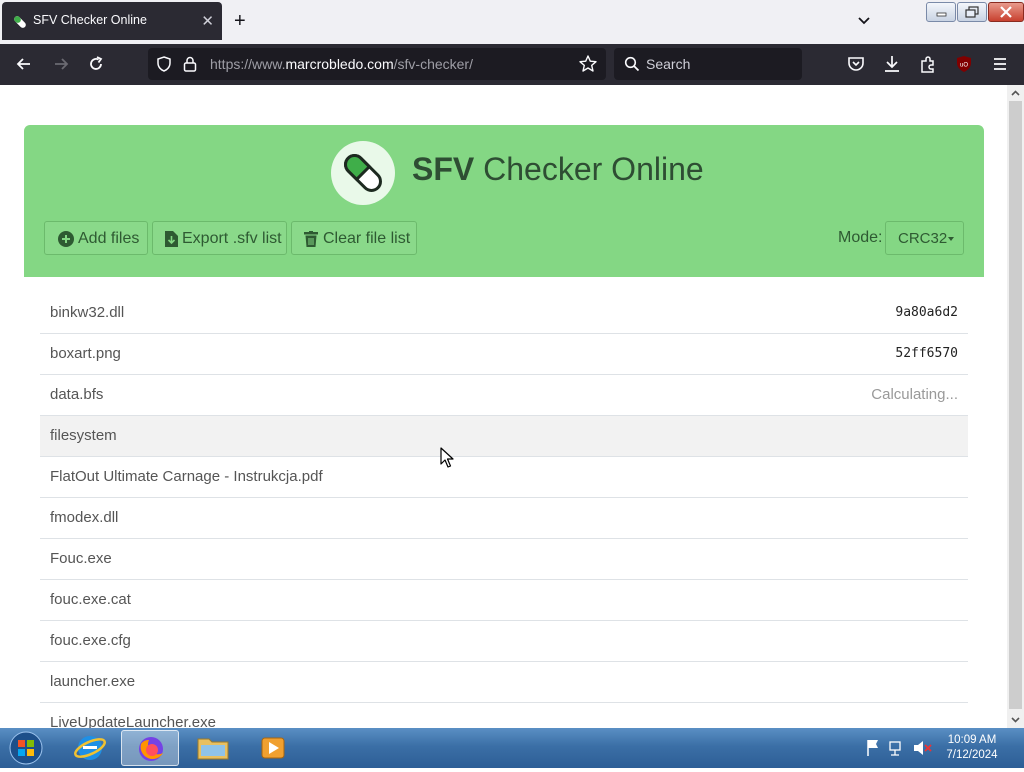 The image size is (1024, 772). Describe the element at coordinates (972, 12) in the screenshot. I see `window-restore-button` at that location.